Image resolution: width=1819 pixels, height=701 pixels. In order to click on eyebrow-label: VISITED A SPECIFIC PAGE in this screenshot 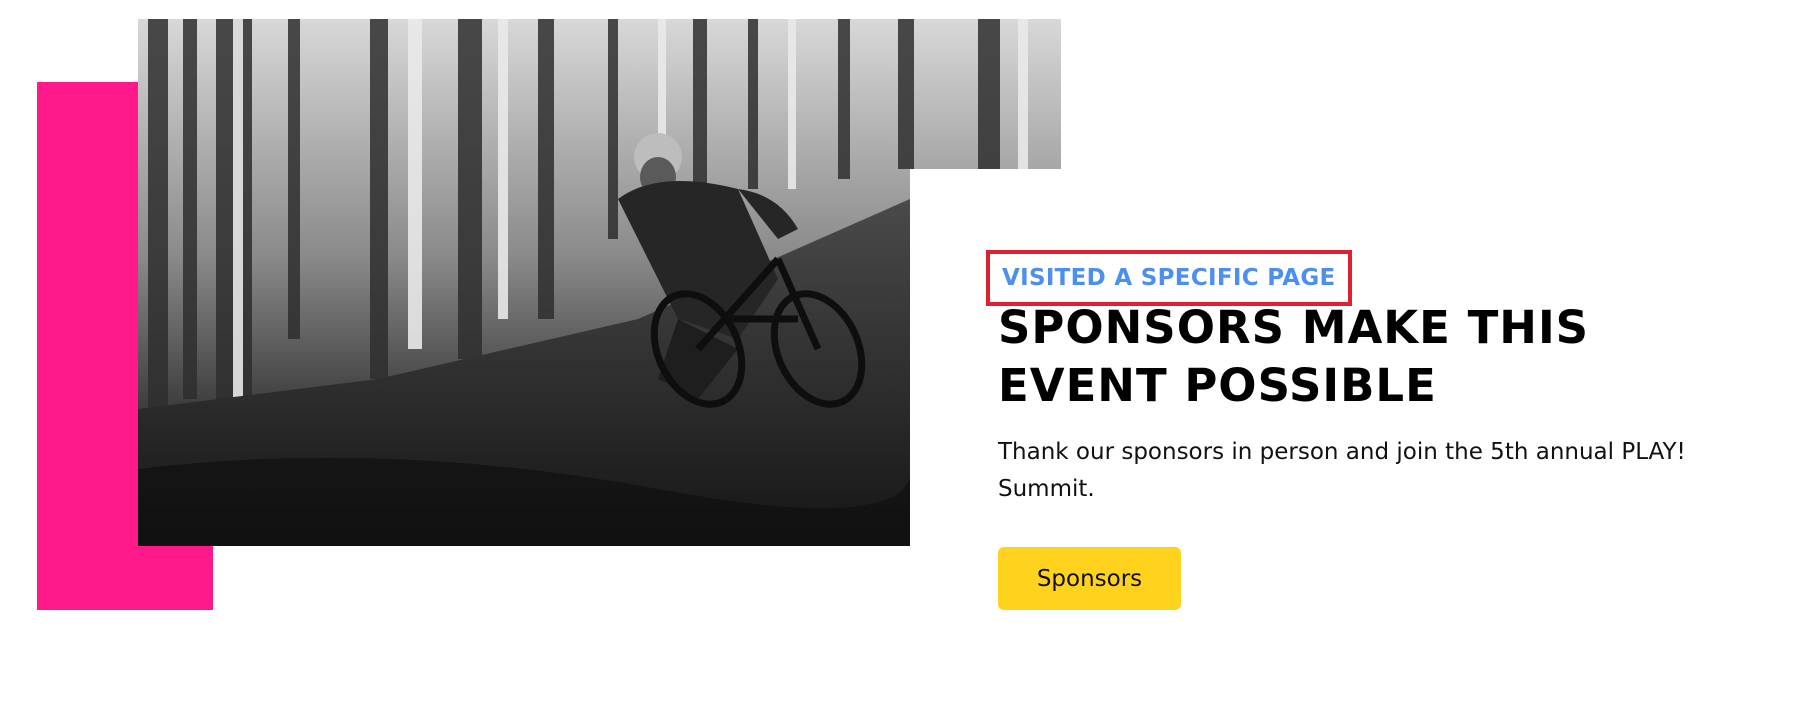, I will do `click(1169, 278)`.